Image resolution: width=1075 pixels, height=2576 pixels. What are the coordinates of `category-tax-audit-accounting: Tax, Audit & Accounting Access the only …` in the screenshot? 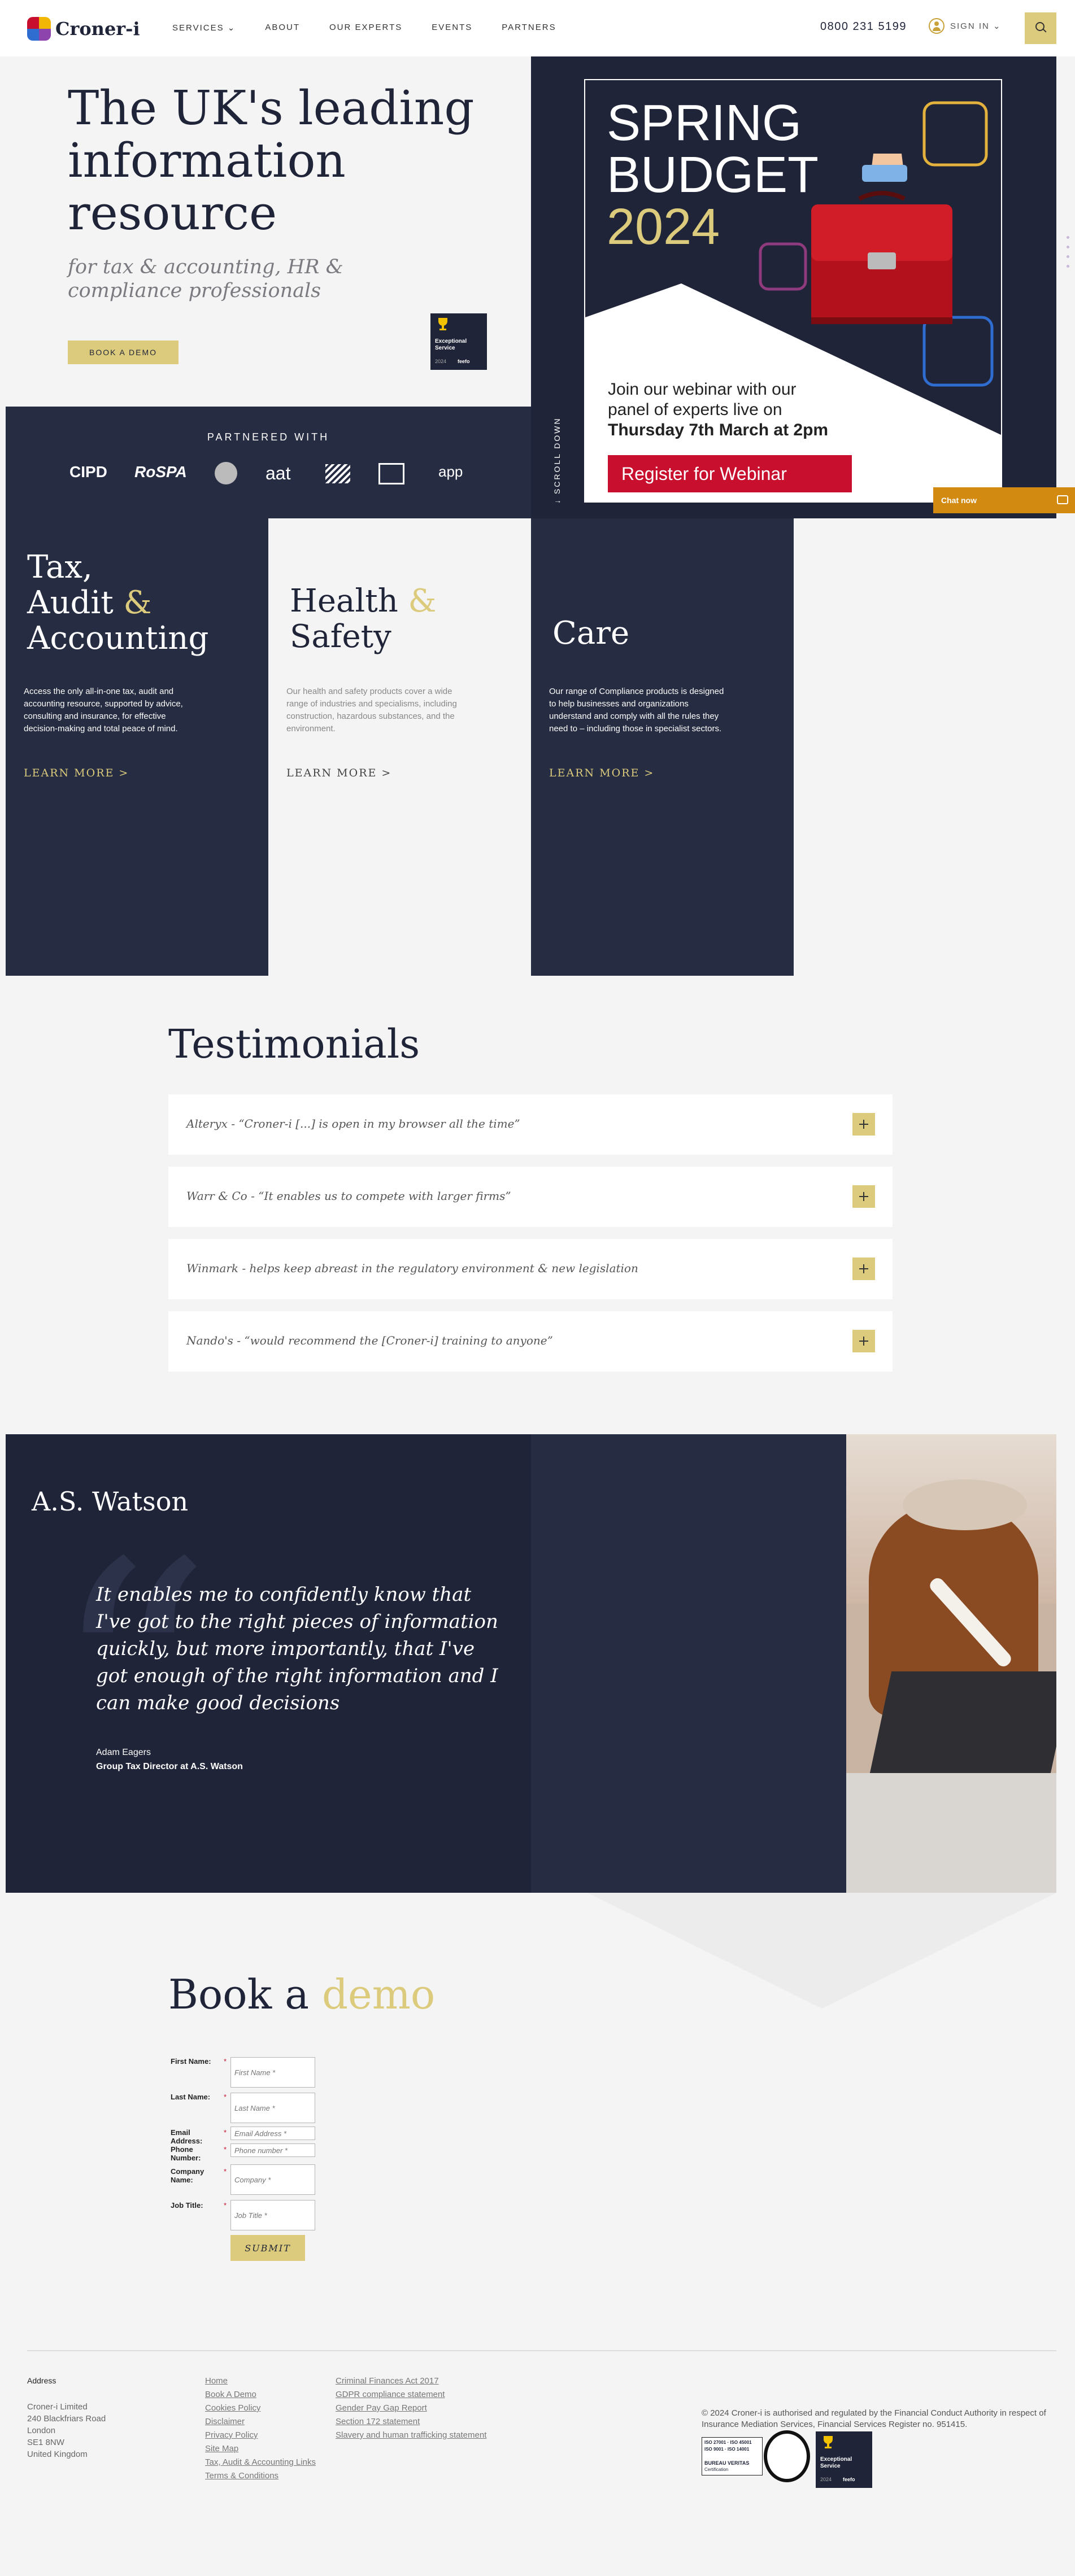 It's located at (137, 747).